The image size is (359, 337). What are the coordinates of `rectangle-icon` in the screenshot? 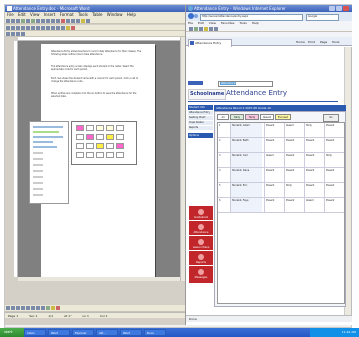 It's located at (32, 308).